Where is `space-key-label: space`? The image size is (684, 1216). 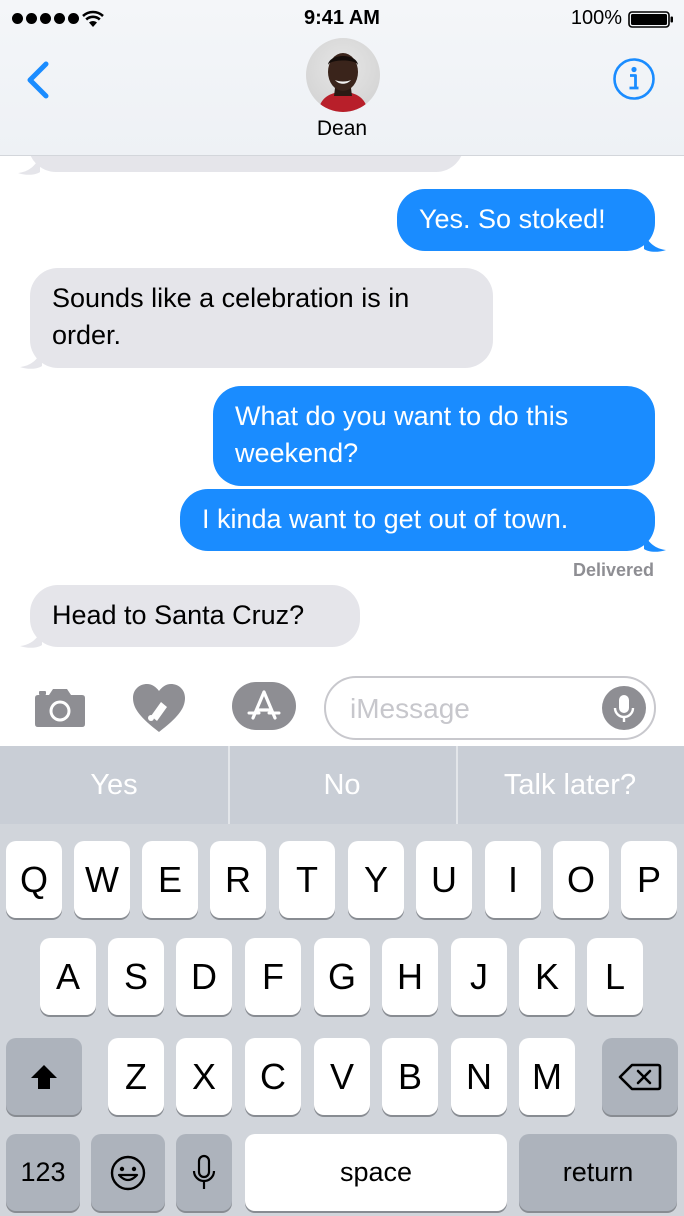
space-key-label: space is located at coordinates (376, 1172).